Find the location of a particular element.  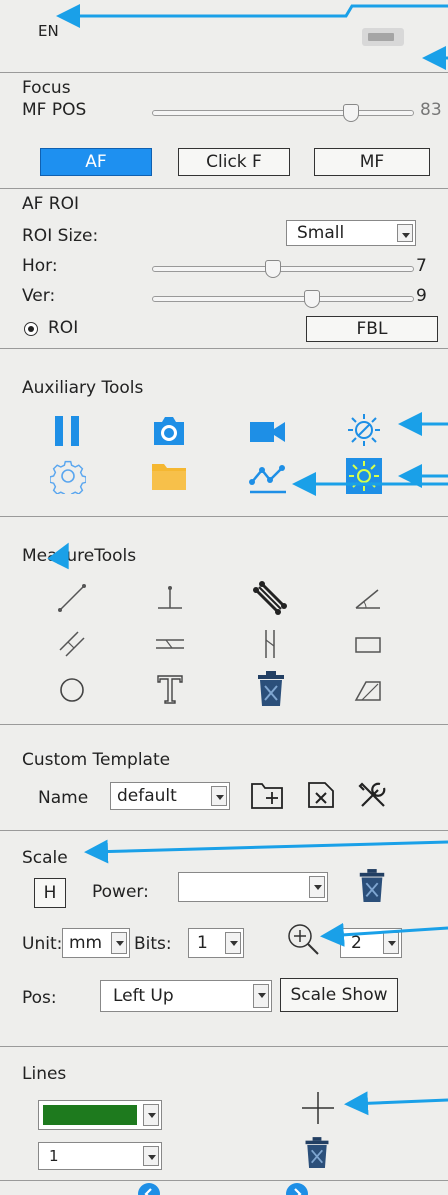

vertical-parallel-icon is located at coordinates (270, 644).